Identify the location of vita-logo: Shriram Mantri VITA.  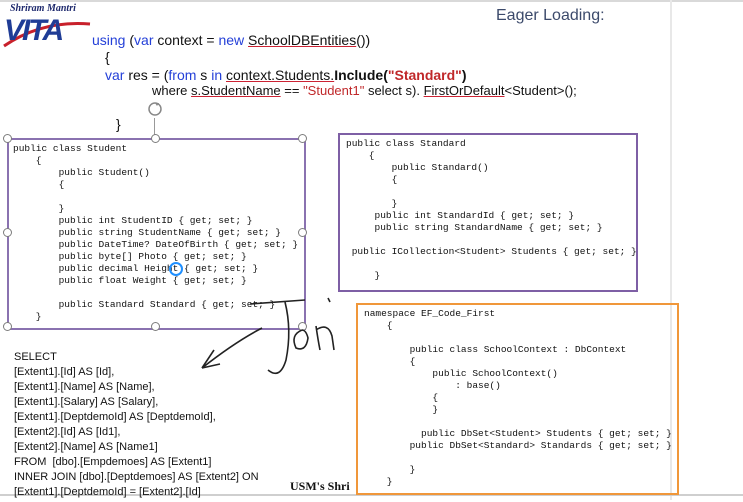
(47, 26).